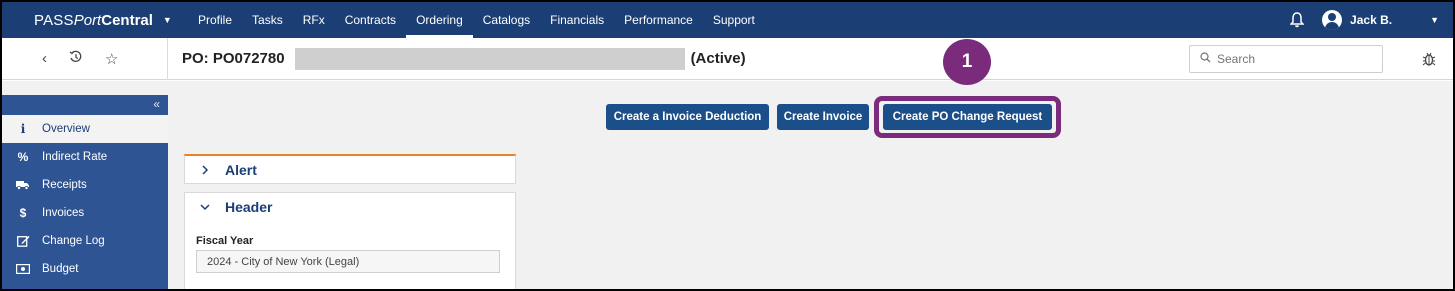 This screenshot has width=1455, height=291. Describe the element at coordinates (267, 20) in the screenshot. I see `menu-item-tasks: Tasks` at that location.